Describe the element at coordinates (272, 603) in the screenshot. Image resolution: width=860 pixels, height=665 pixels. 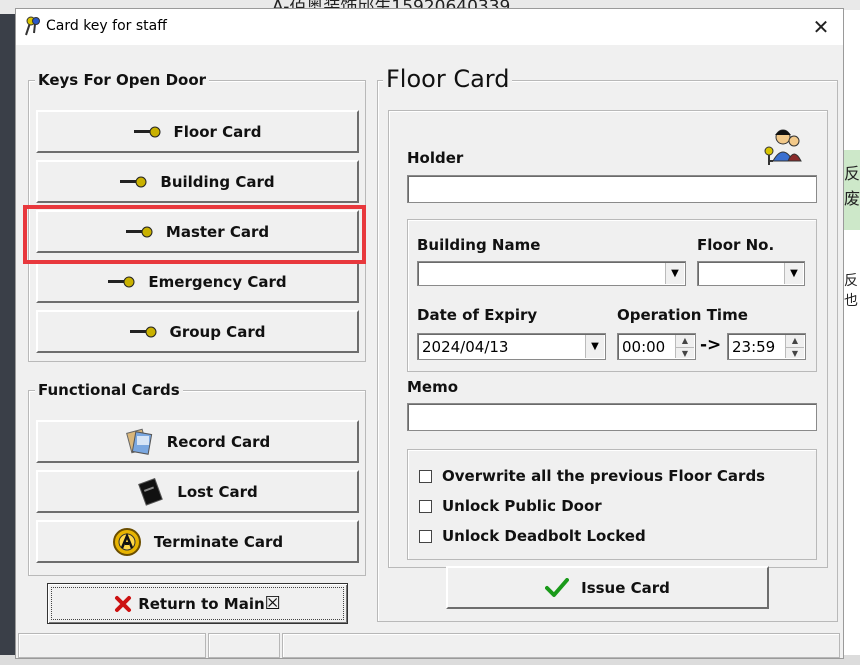
I see `return-shortcut-glyph: ☒` at that location.